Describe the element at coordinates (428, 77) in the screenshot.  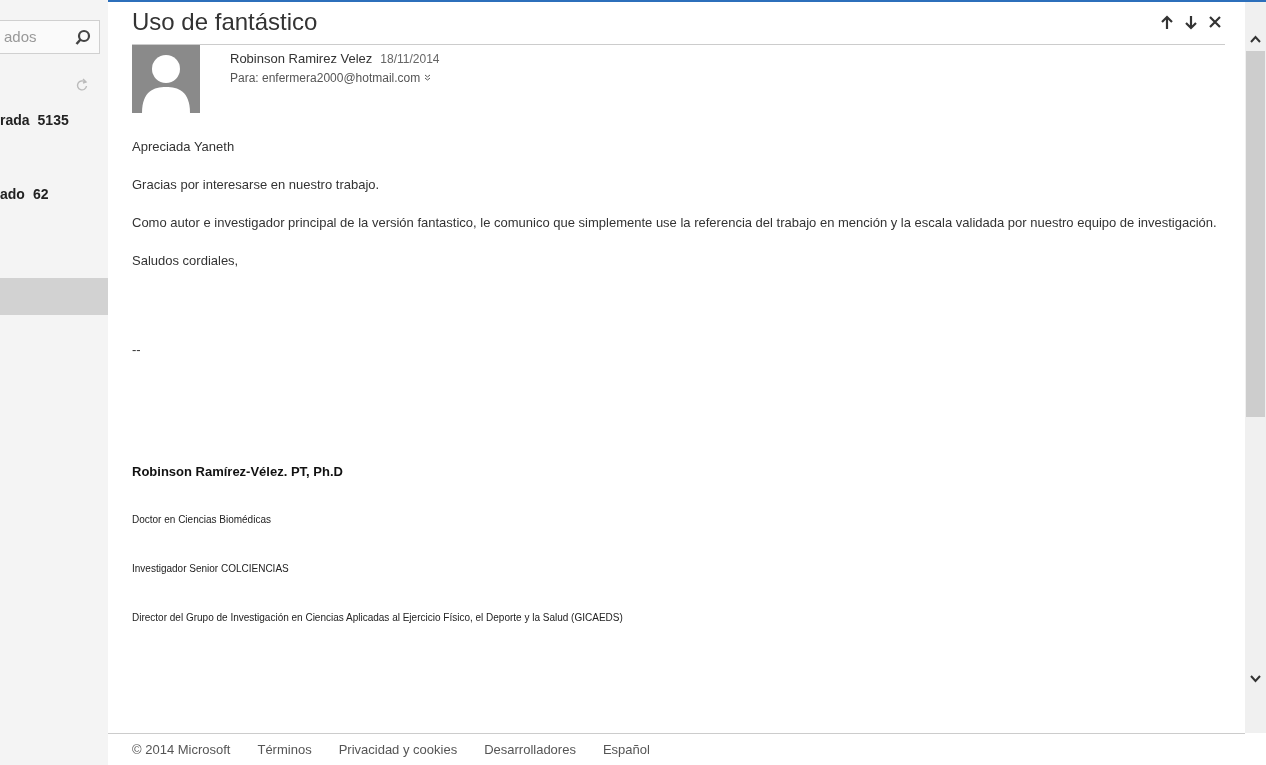
I see `expand-chevron-icon` at that location.